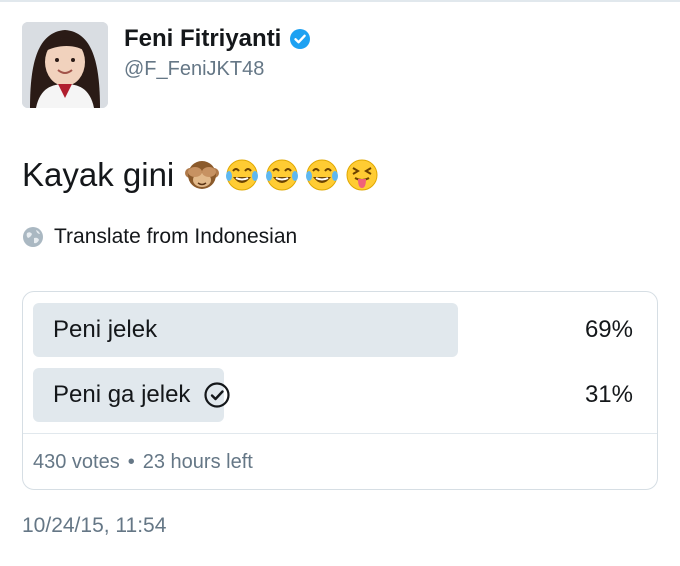 Image resolution: width=680 pixels, height=566 pixels. Describe the element at coordinates (175, 237) in the screenshot. I see `translate-label: Translate from Indonesian` at that location.